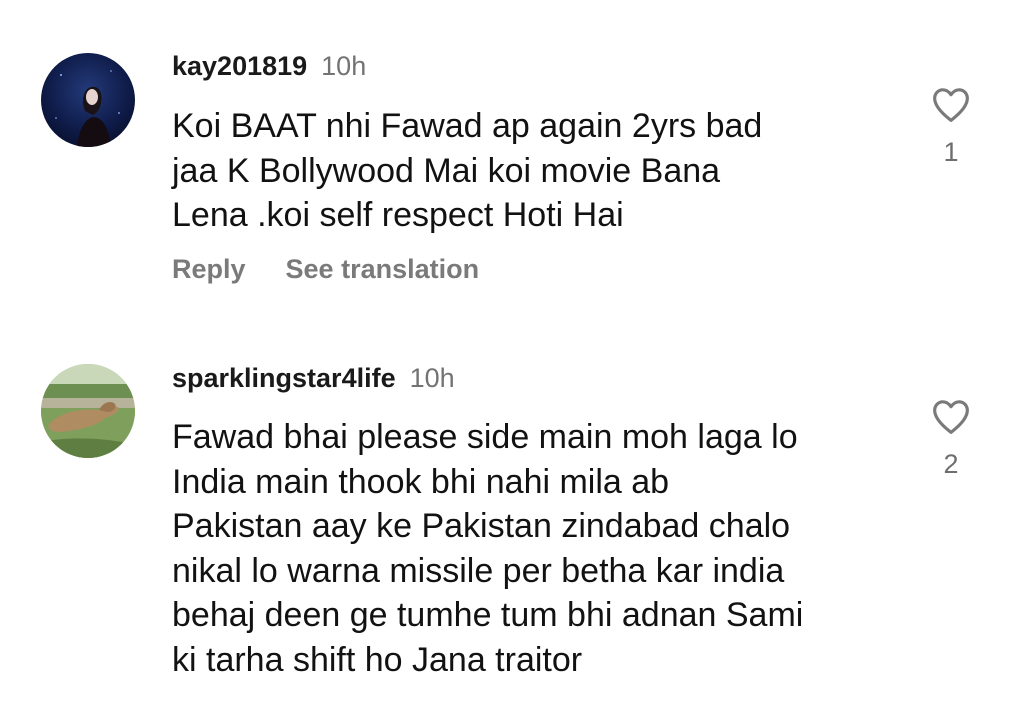 This screenshot has width=1024, height=701. Describe the element at coordinates (951, 439) in the screenshot. I see `like-control: 2` at that location.